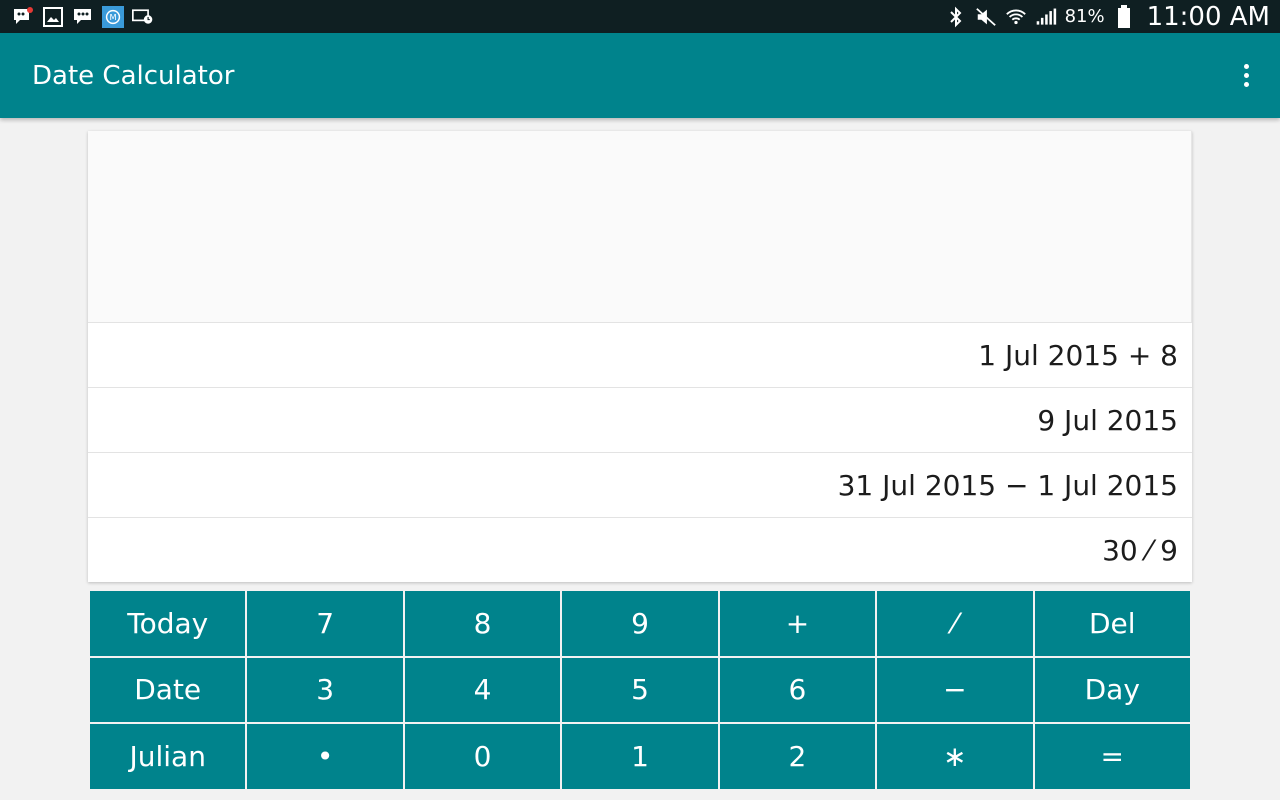  Describe the element at coordinates (168, 623) in the screenshot. I see `today-button: Today` at that location.